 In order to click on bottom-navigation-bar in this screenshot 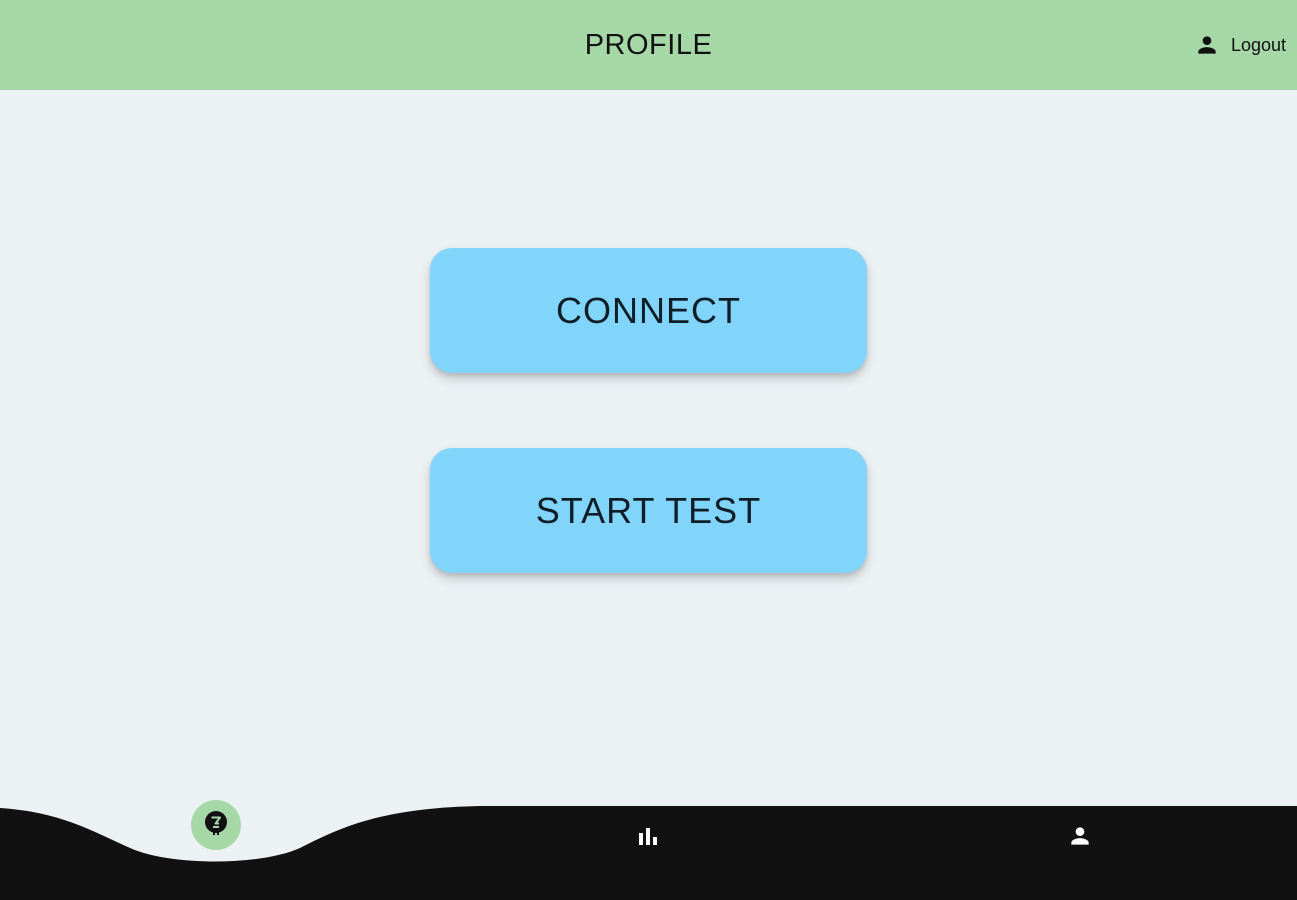, I will do `click(648, 840)`.